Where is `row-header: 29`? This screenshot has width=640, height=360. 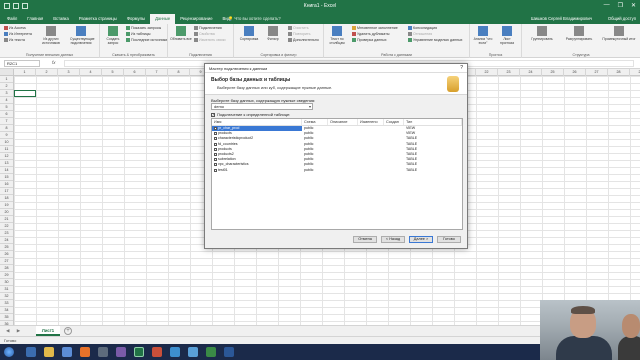
row-header: 29 is located at coordinates (6, 275).